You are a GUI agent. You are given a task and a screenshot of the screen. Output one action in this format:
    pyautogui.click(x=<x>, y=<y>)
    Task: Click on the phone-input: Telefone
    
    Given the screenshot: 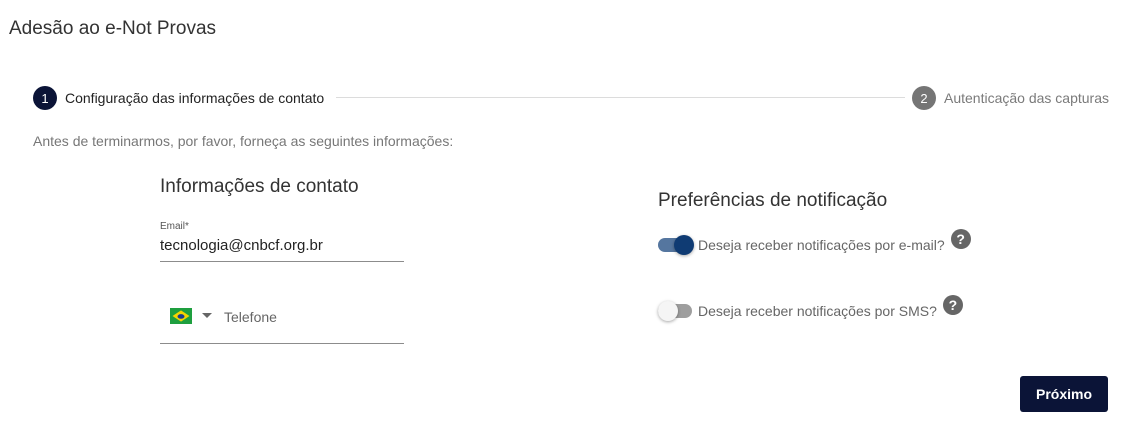 What is the action you would take?
    pyautogui.click(x=250, y=317)
    